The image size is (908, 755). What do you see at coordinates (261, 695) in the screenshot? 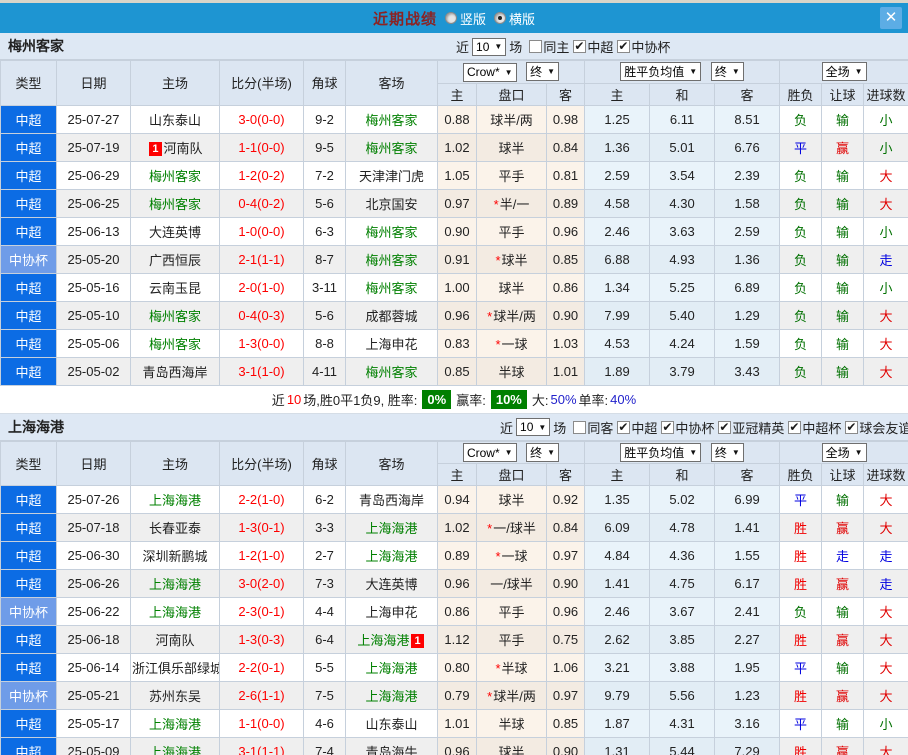
I see `score-cell: 2-6(1-1)` at bounding box center [261, 695].